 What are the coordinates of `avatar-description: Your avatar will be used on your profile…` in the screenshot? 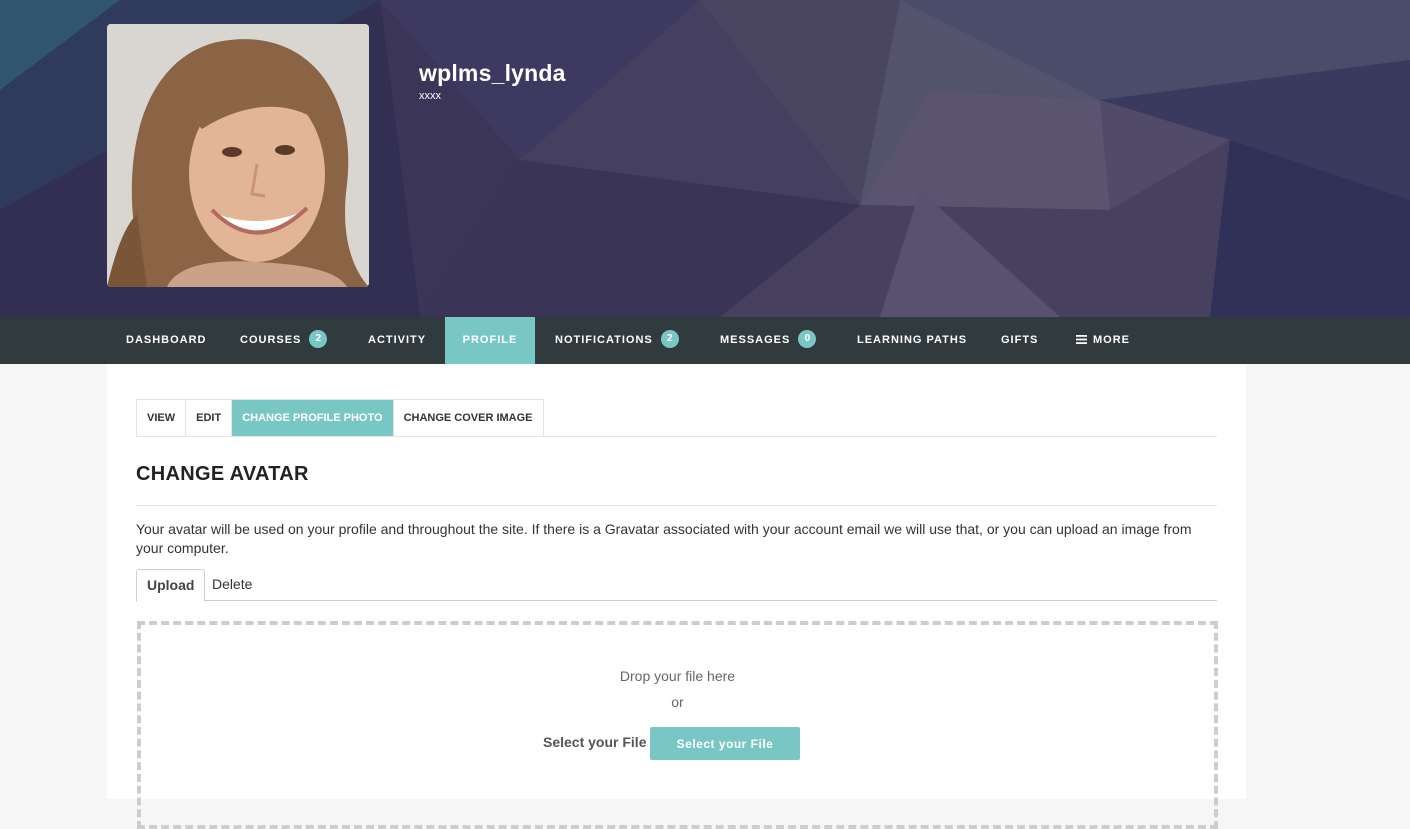 It's located at (664, 538).